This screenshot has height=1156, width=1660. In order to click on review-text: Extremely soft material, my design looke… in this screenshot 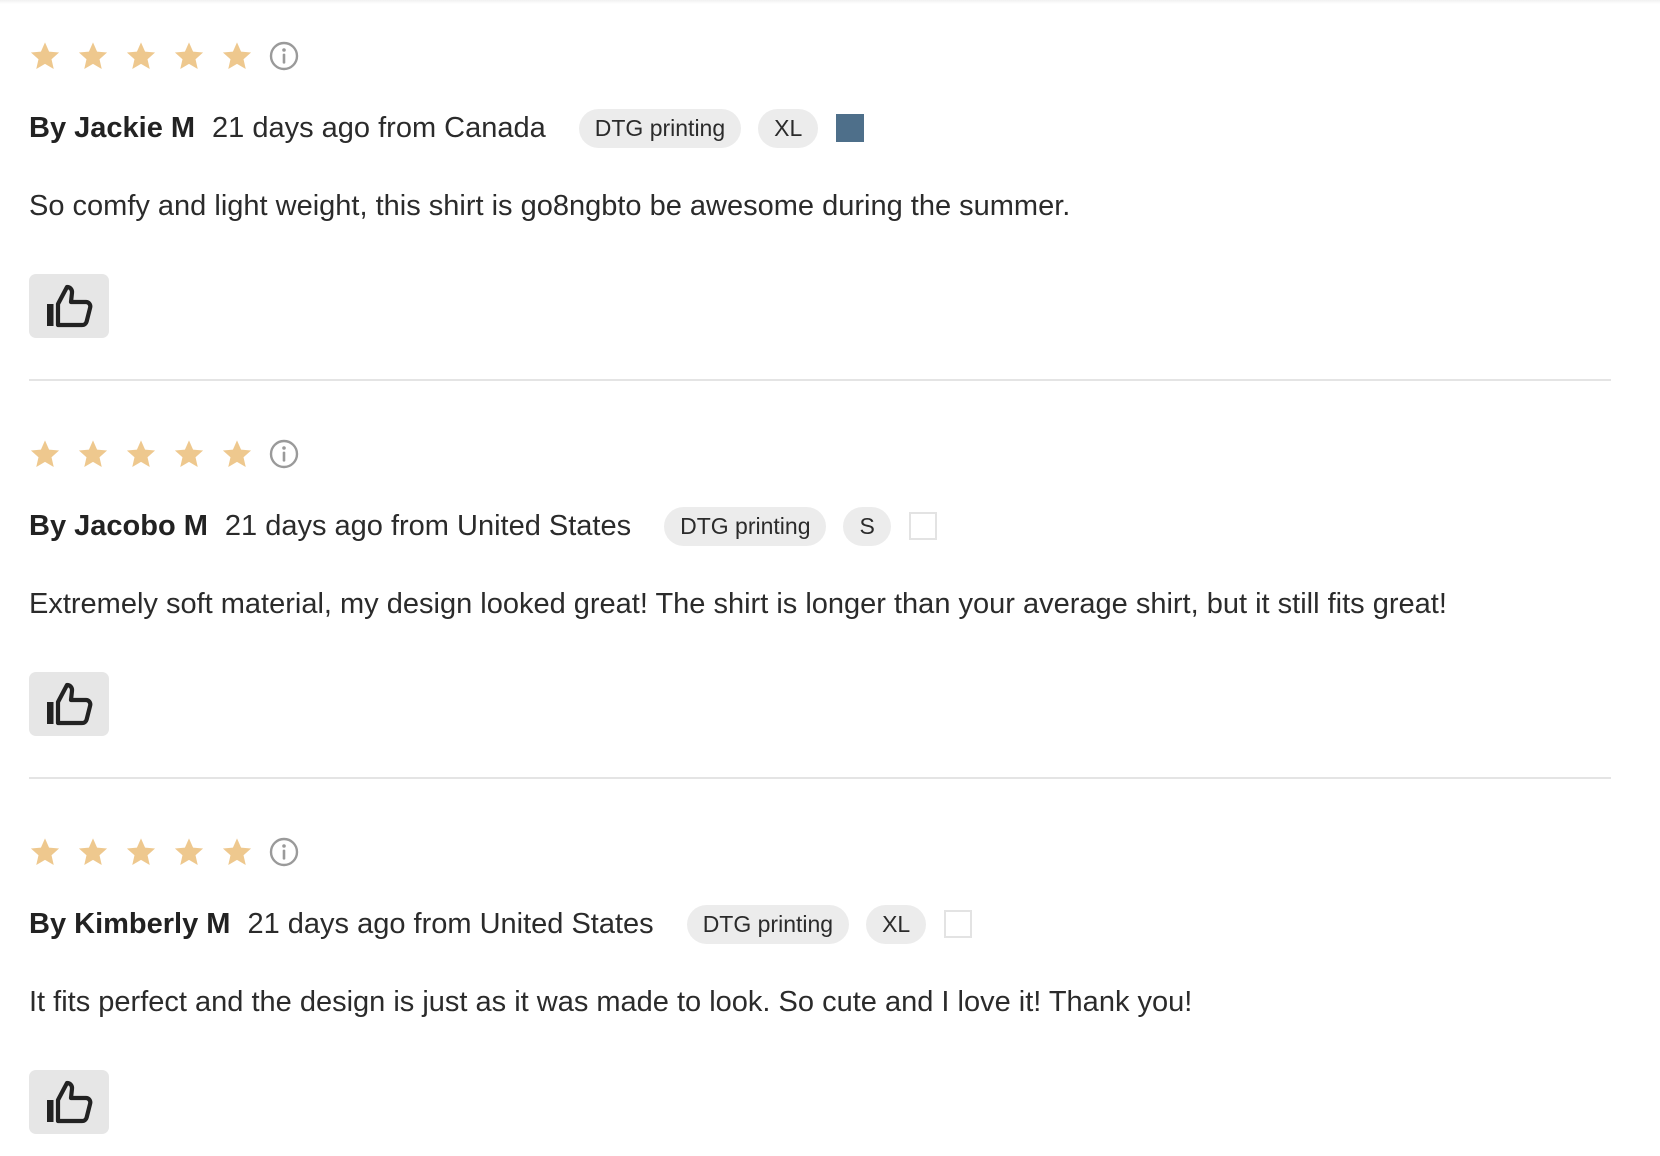, I will do `click(738, 604)`.